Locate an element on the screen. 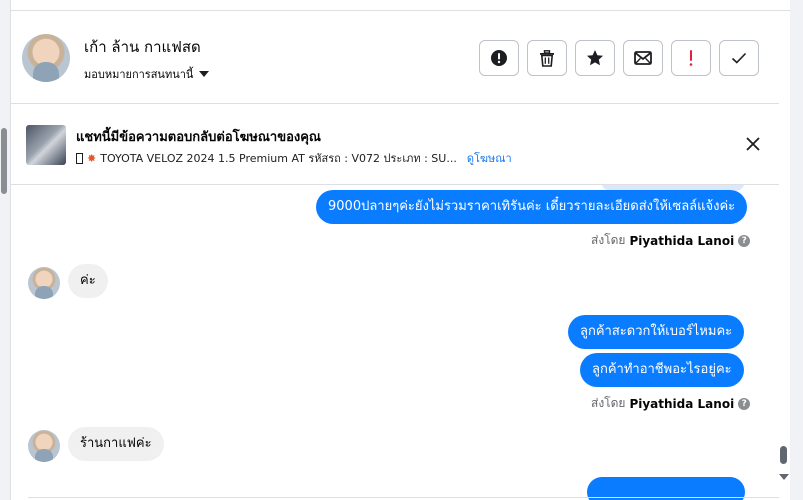  ad-thumbnail is located at coordinates (46, 145).